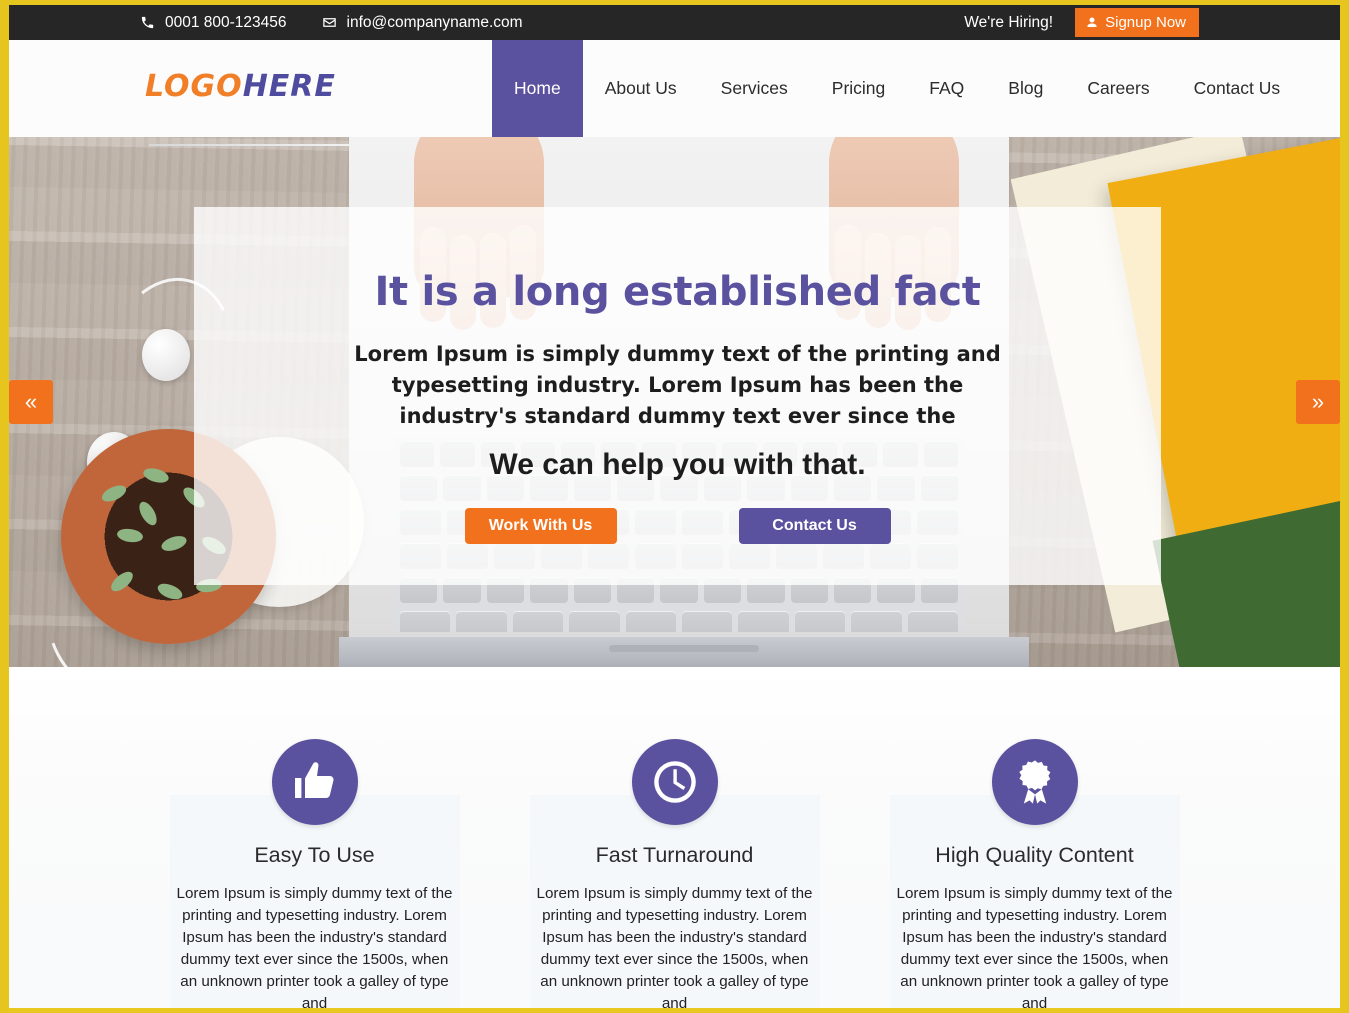 This screenshot has width=1349, height=1013. I want to click on logo-text-secondary: HERE, so click(289, 86).